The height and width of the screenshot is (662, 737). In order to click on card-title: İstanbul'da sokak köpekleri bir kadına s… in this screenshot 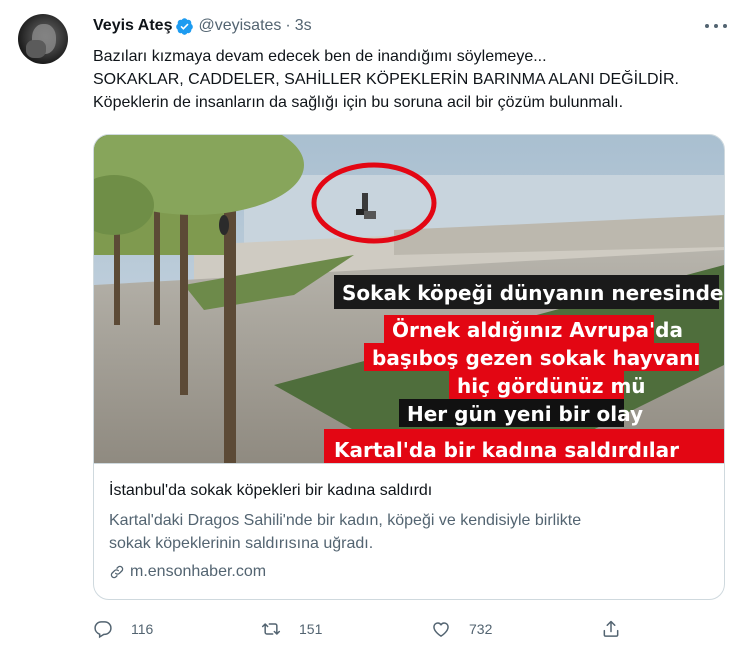, I will do `click(270, 491)`.